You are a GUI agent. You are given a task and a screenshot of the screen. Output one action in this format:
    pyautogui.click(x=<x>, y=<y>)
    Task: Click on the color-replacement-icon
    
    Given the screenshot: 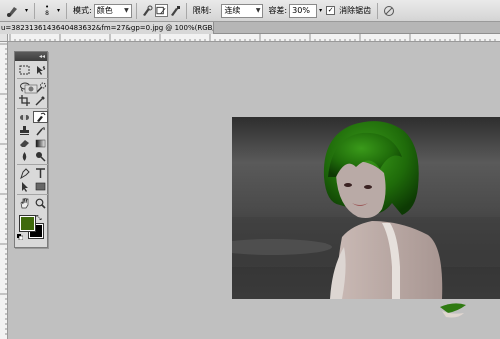 What is the action you would take?
    pyautogui.click(x=40, y=117)
    